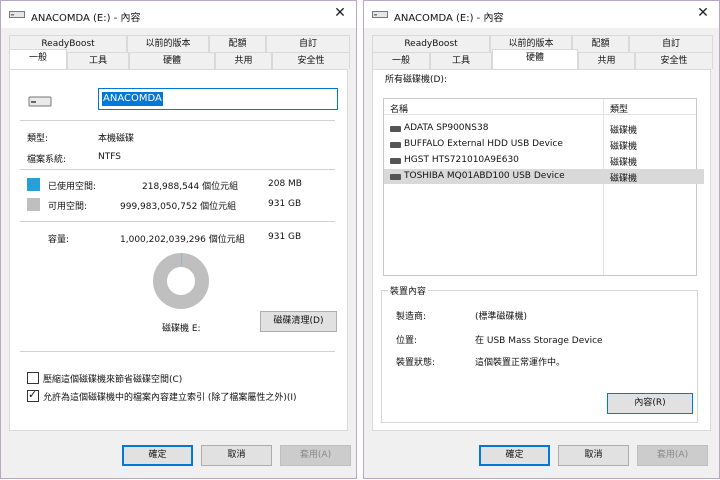 The height and width of the screenshot is (480, 720). I want to click on usage-donut-chart, so click(181, 281).